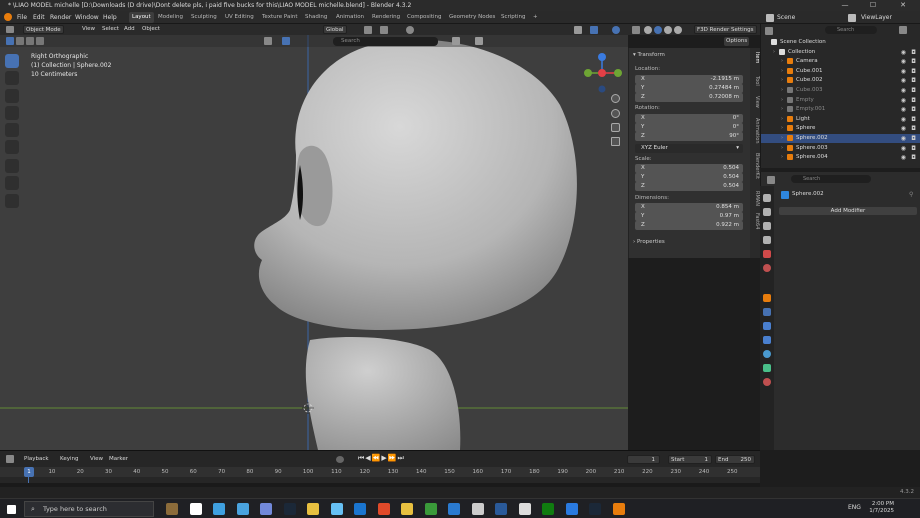  I want to click on scene-selector: Scene, so click(786, 17).